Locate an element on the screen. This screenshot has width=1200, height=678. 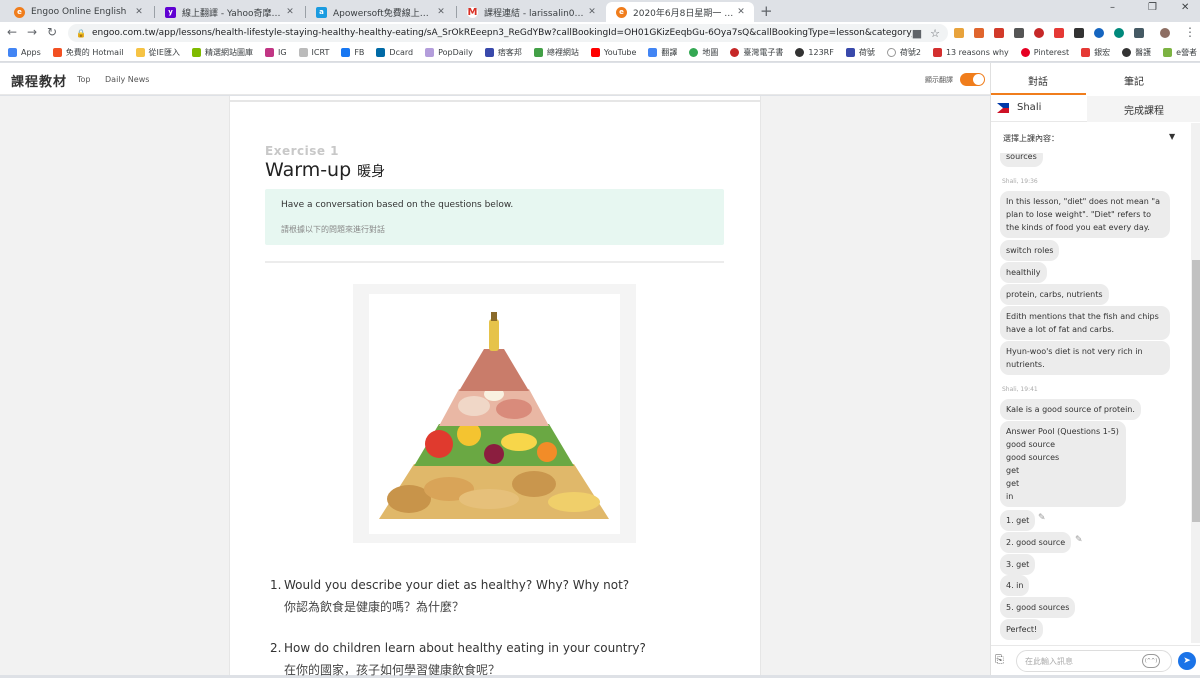
bookmark-item: ICRT is located at coordinates (313, 52).